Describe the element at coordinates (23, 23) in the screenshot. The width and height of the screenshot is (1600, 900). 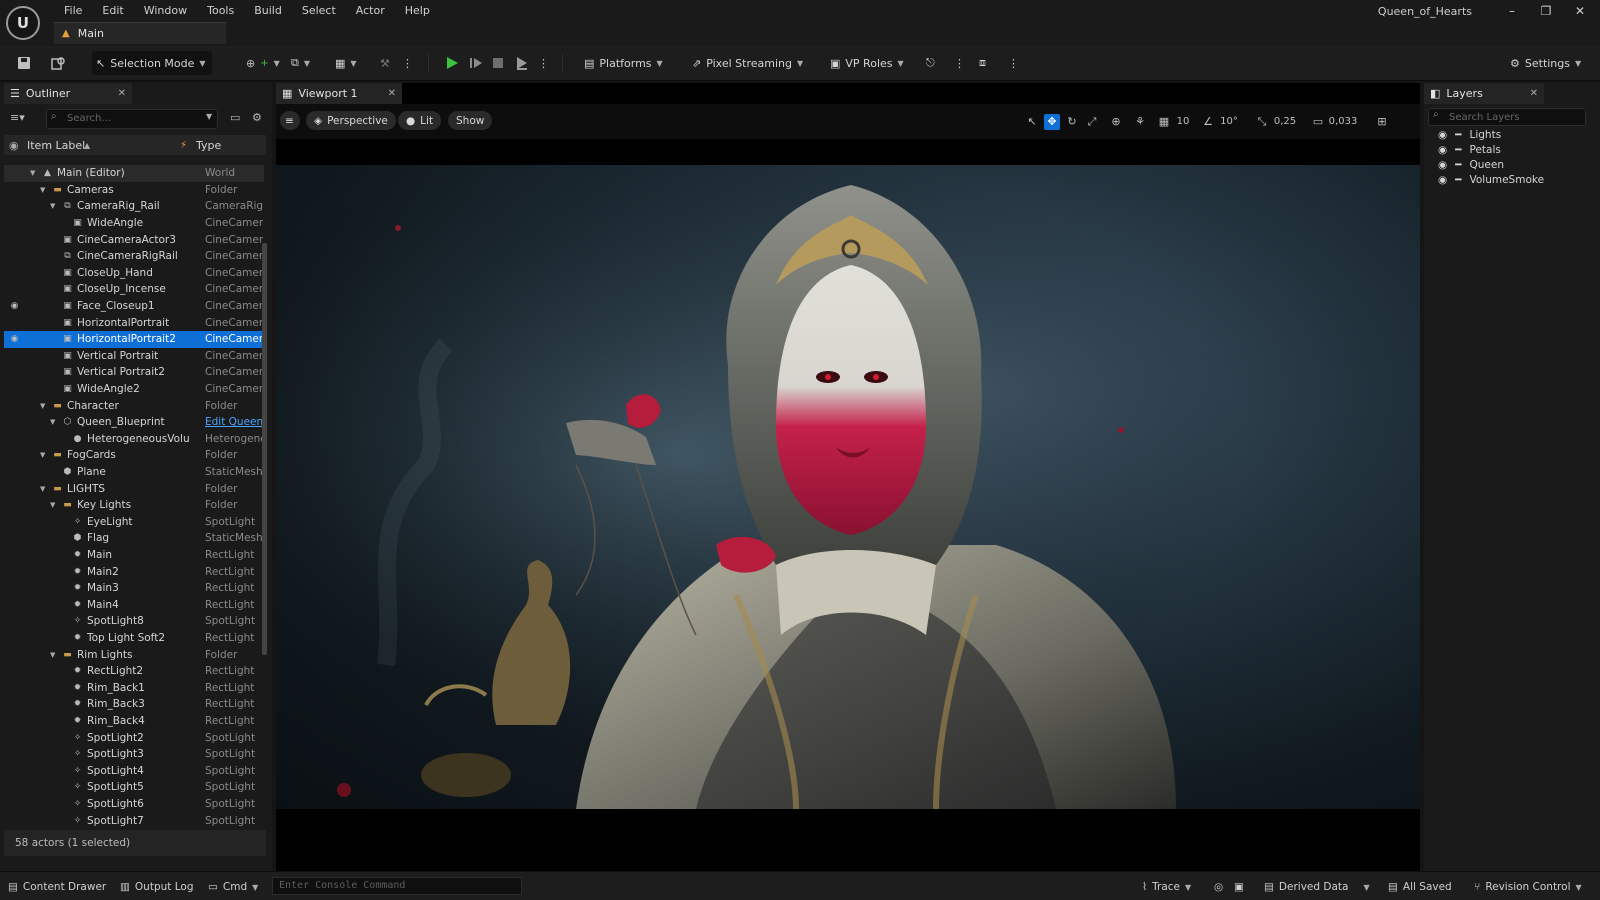
I see `unreal-logo-icon: U` at that location.